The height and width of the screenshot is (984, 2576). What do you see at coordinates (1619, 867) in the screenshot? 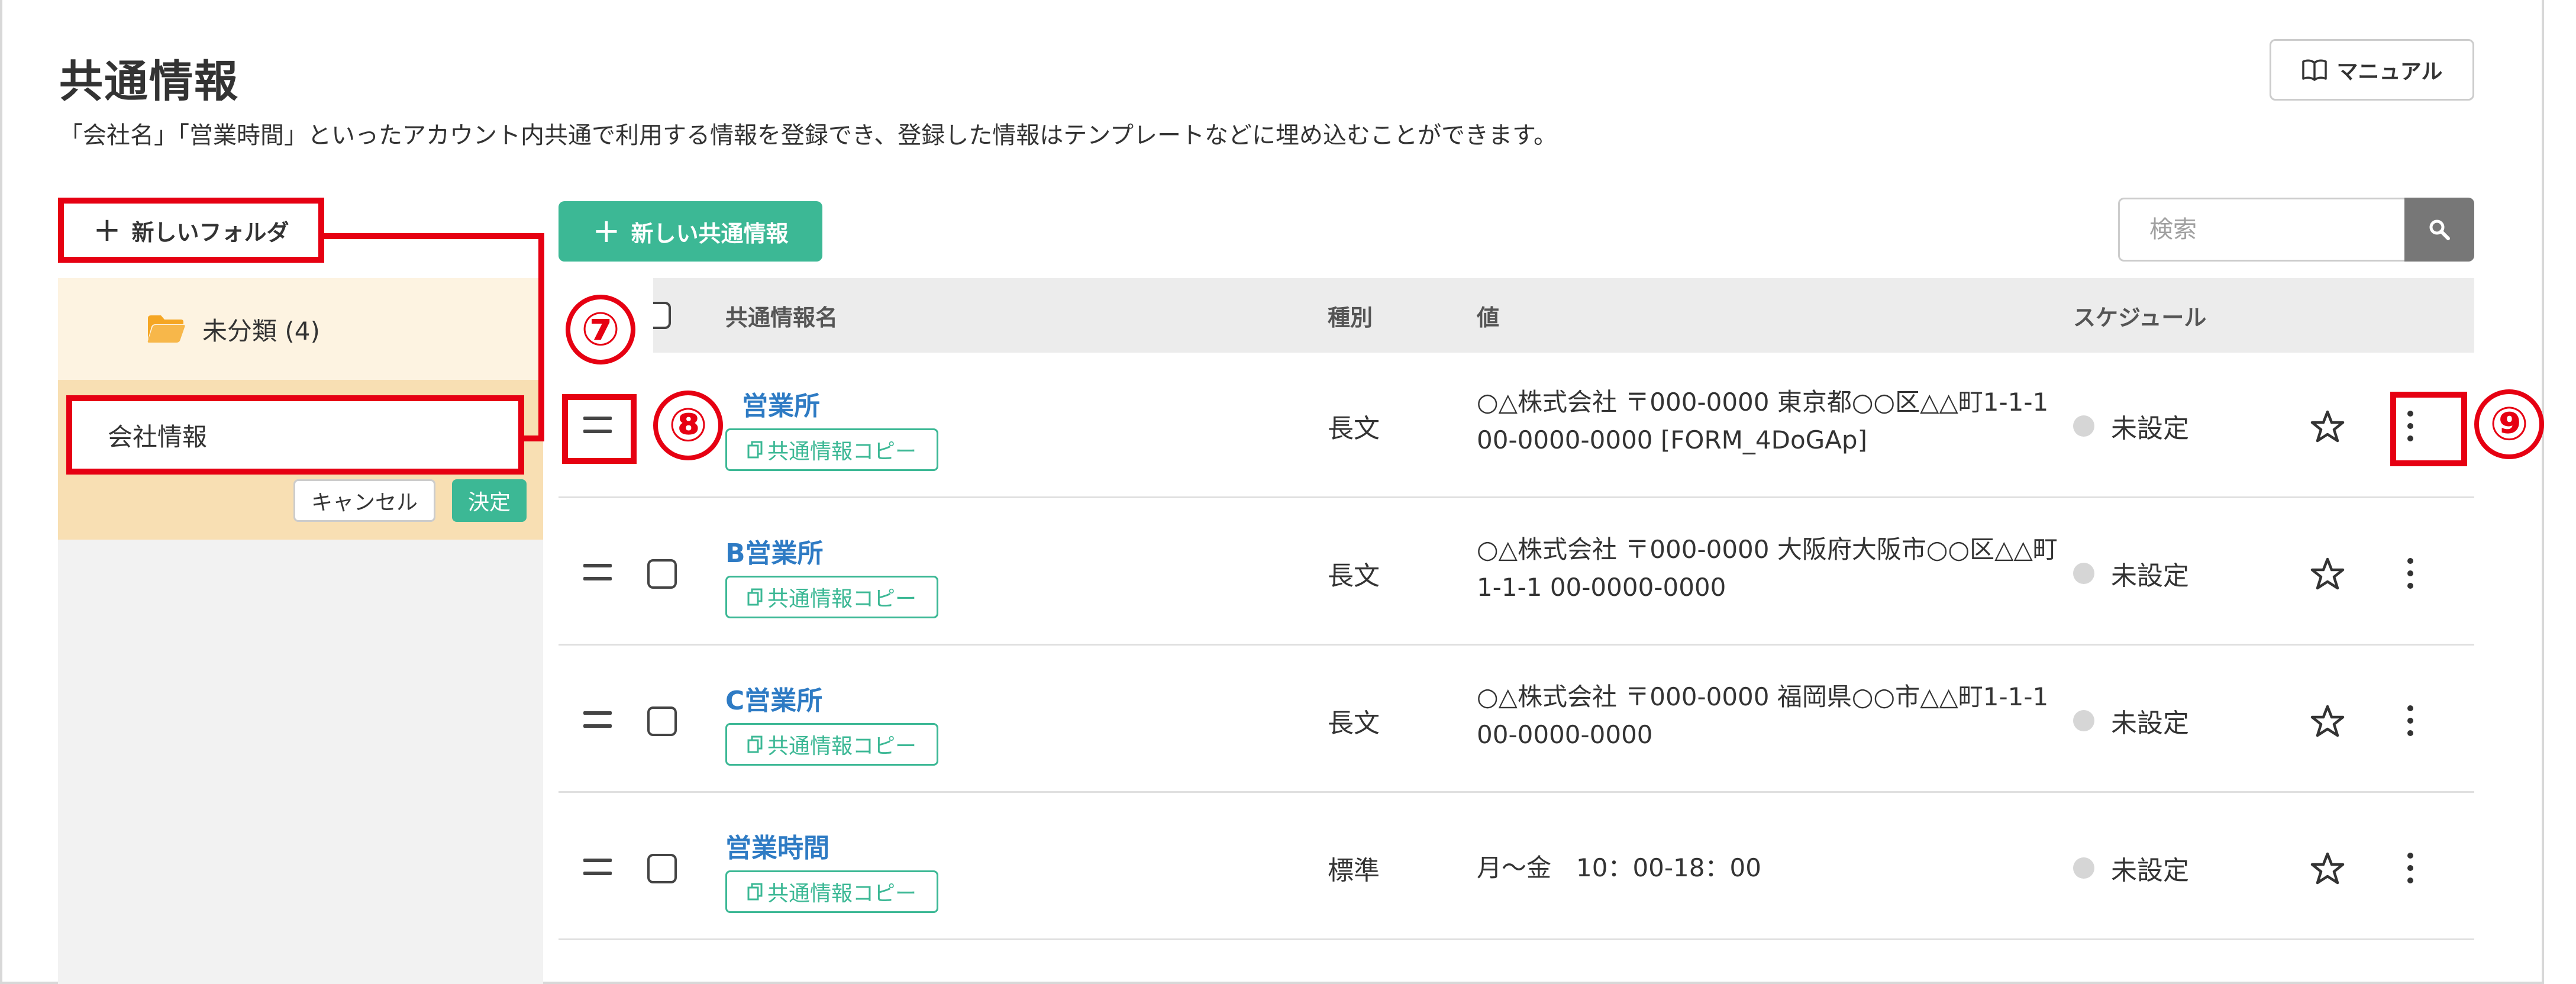
I see `value-cell: 月～金 10：00-18：00` at bounding box center [1619, 867].